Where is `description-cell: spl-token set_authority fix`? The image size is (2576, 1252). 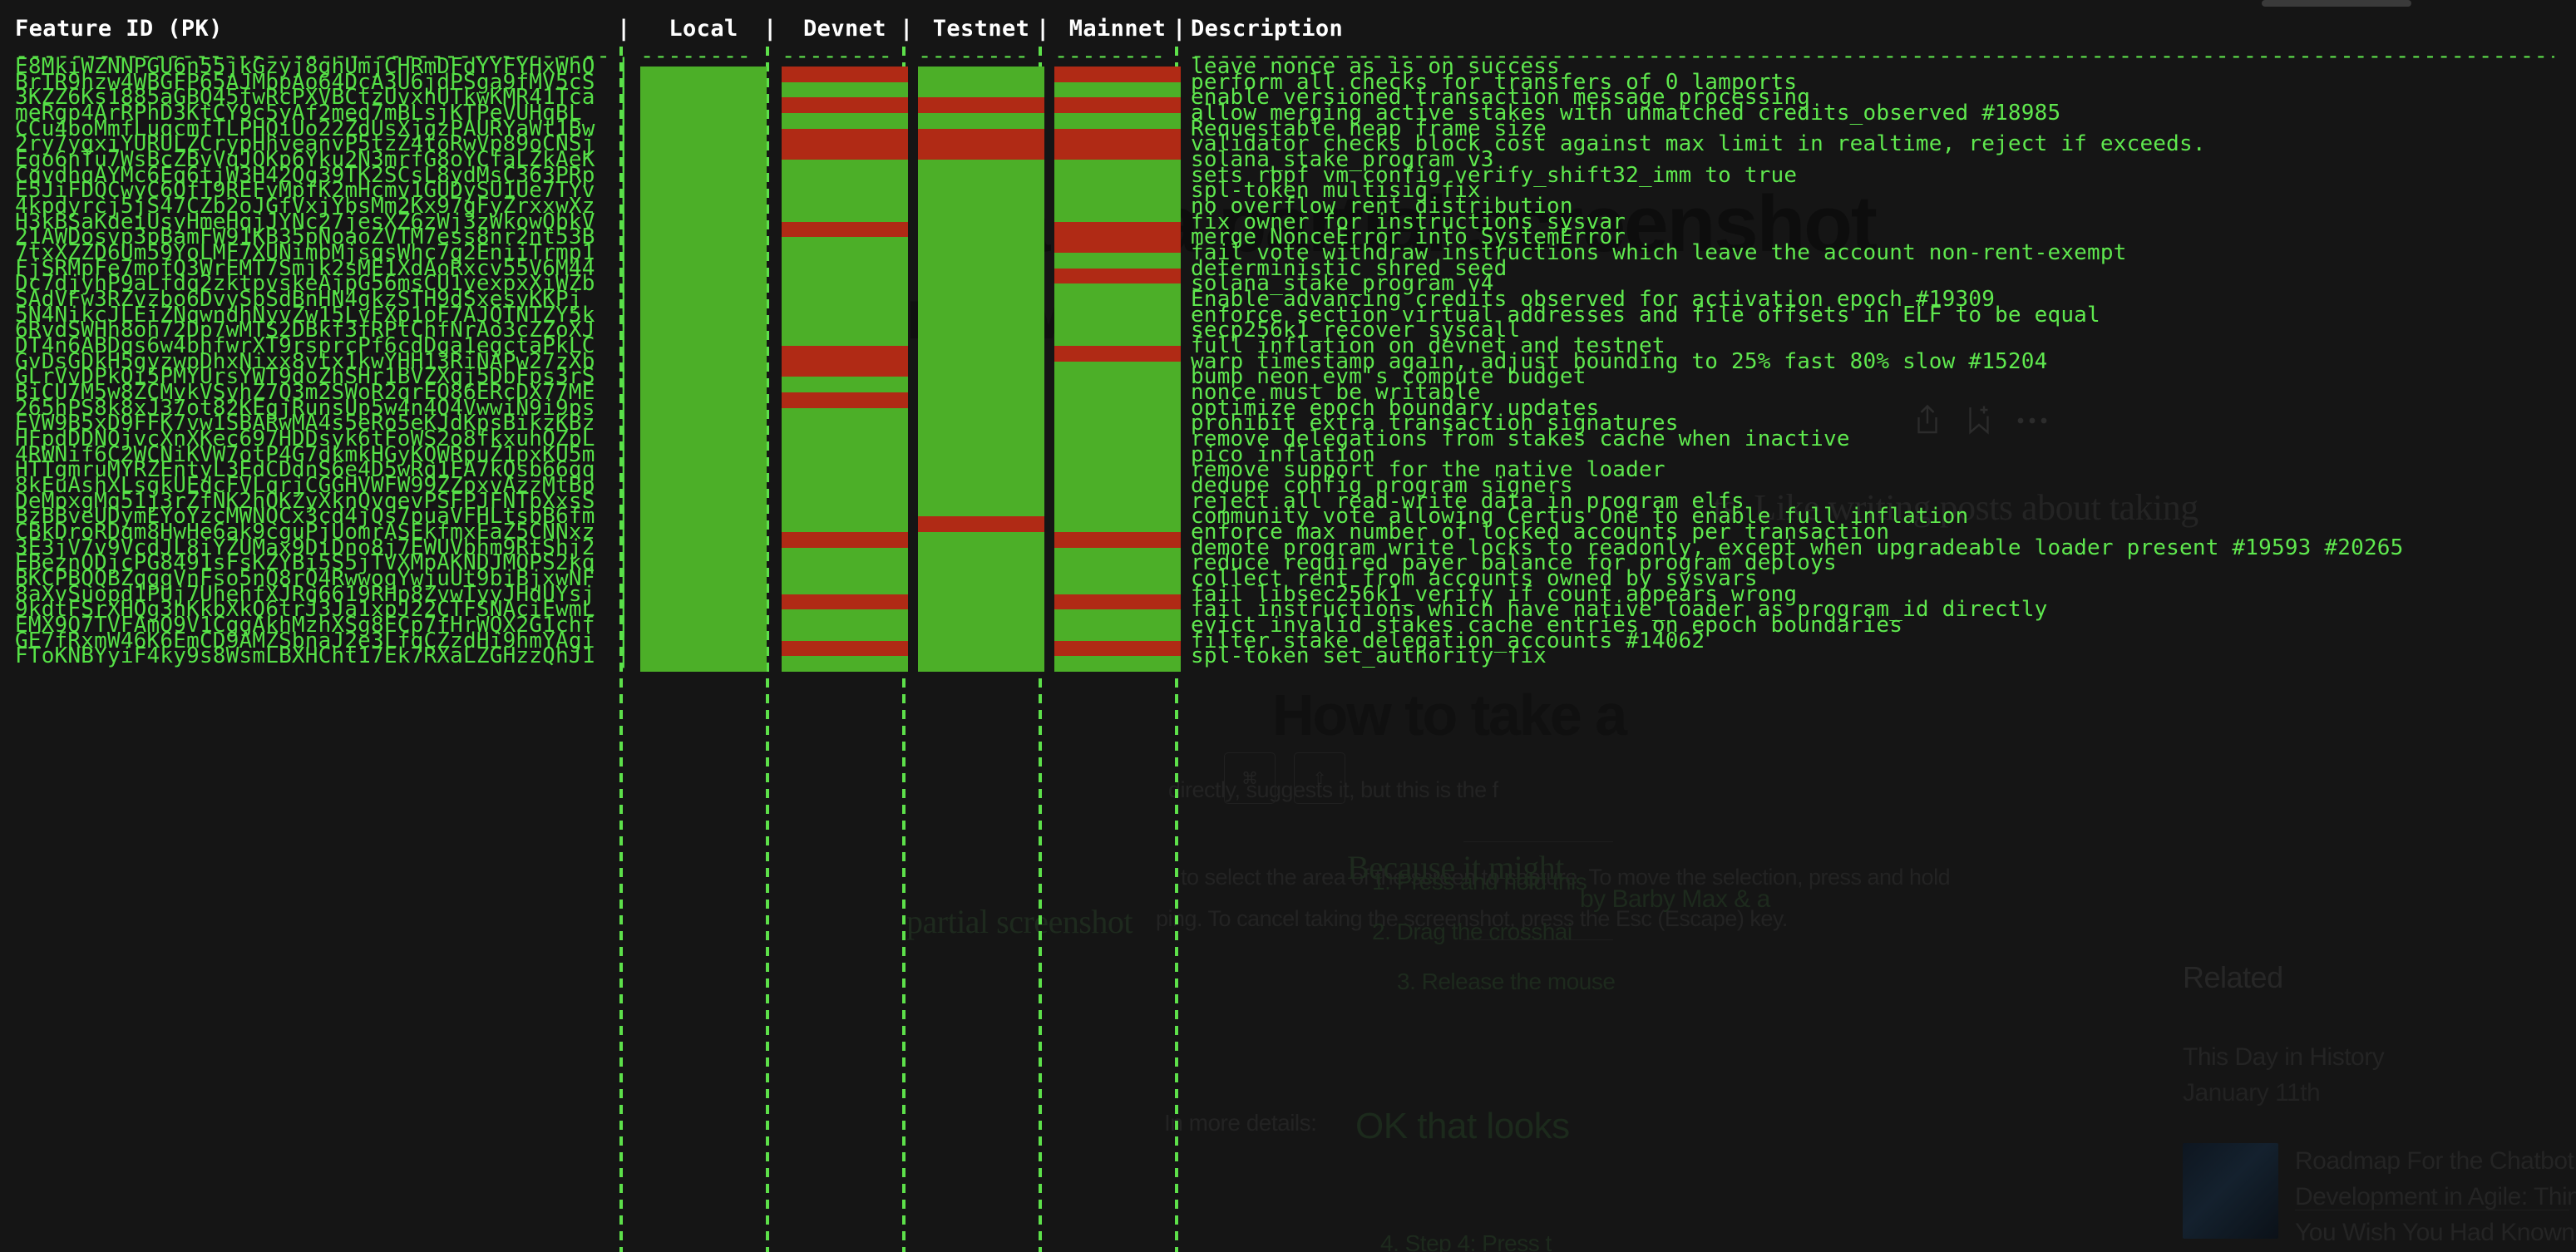
description-cell: spl-token set_authority fix is located at coordinates (1369, 656).